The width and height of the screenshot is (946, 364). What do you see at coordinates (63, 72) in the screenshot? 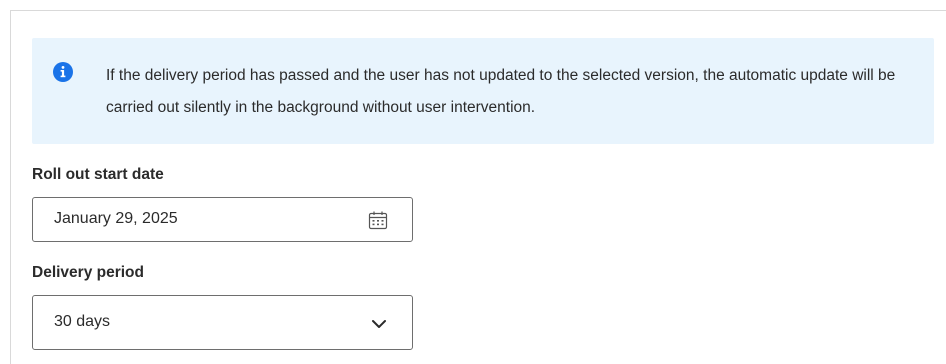
I see `info-icon` at bounding box center [63, 72].